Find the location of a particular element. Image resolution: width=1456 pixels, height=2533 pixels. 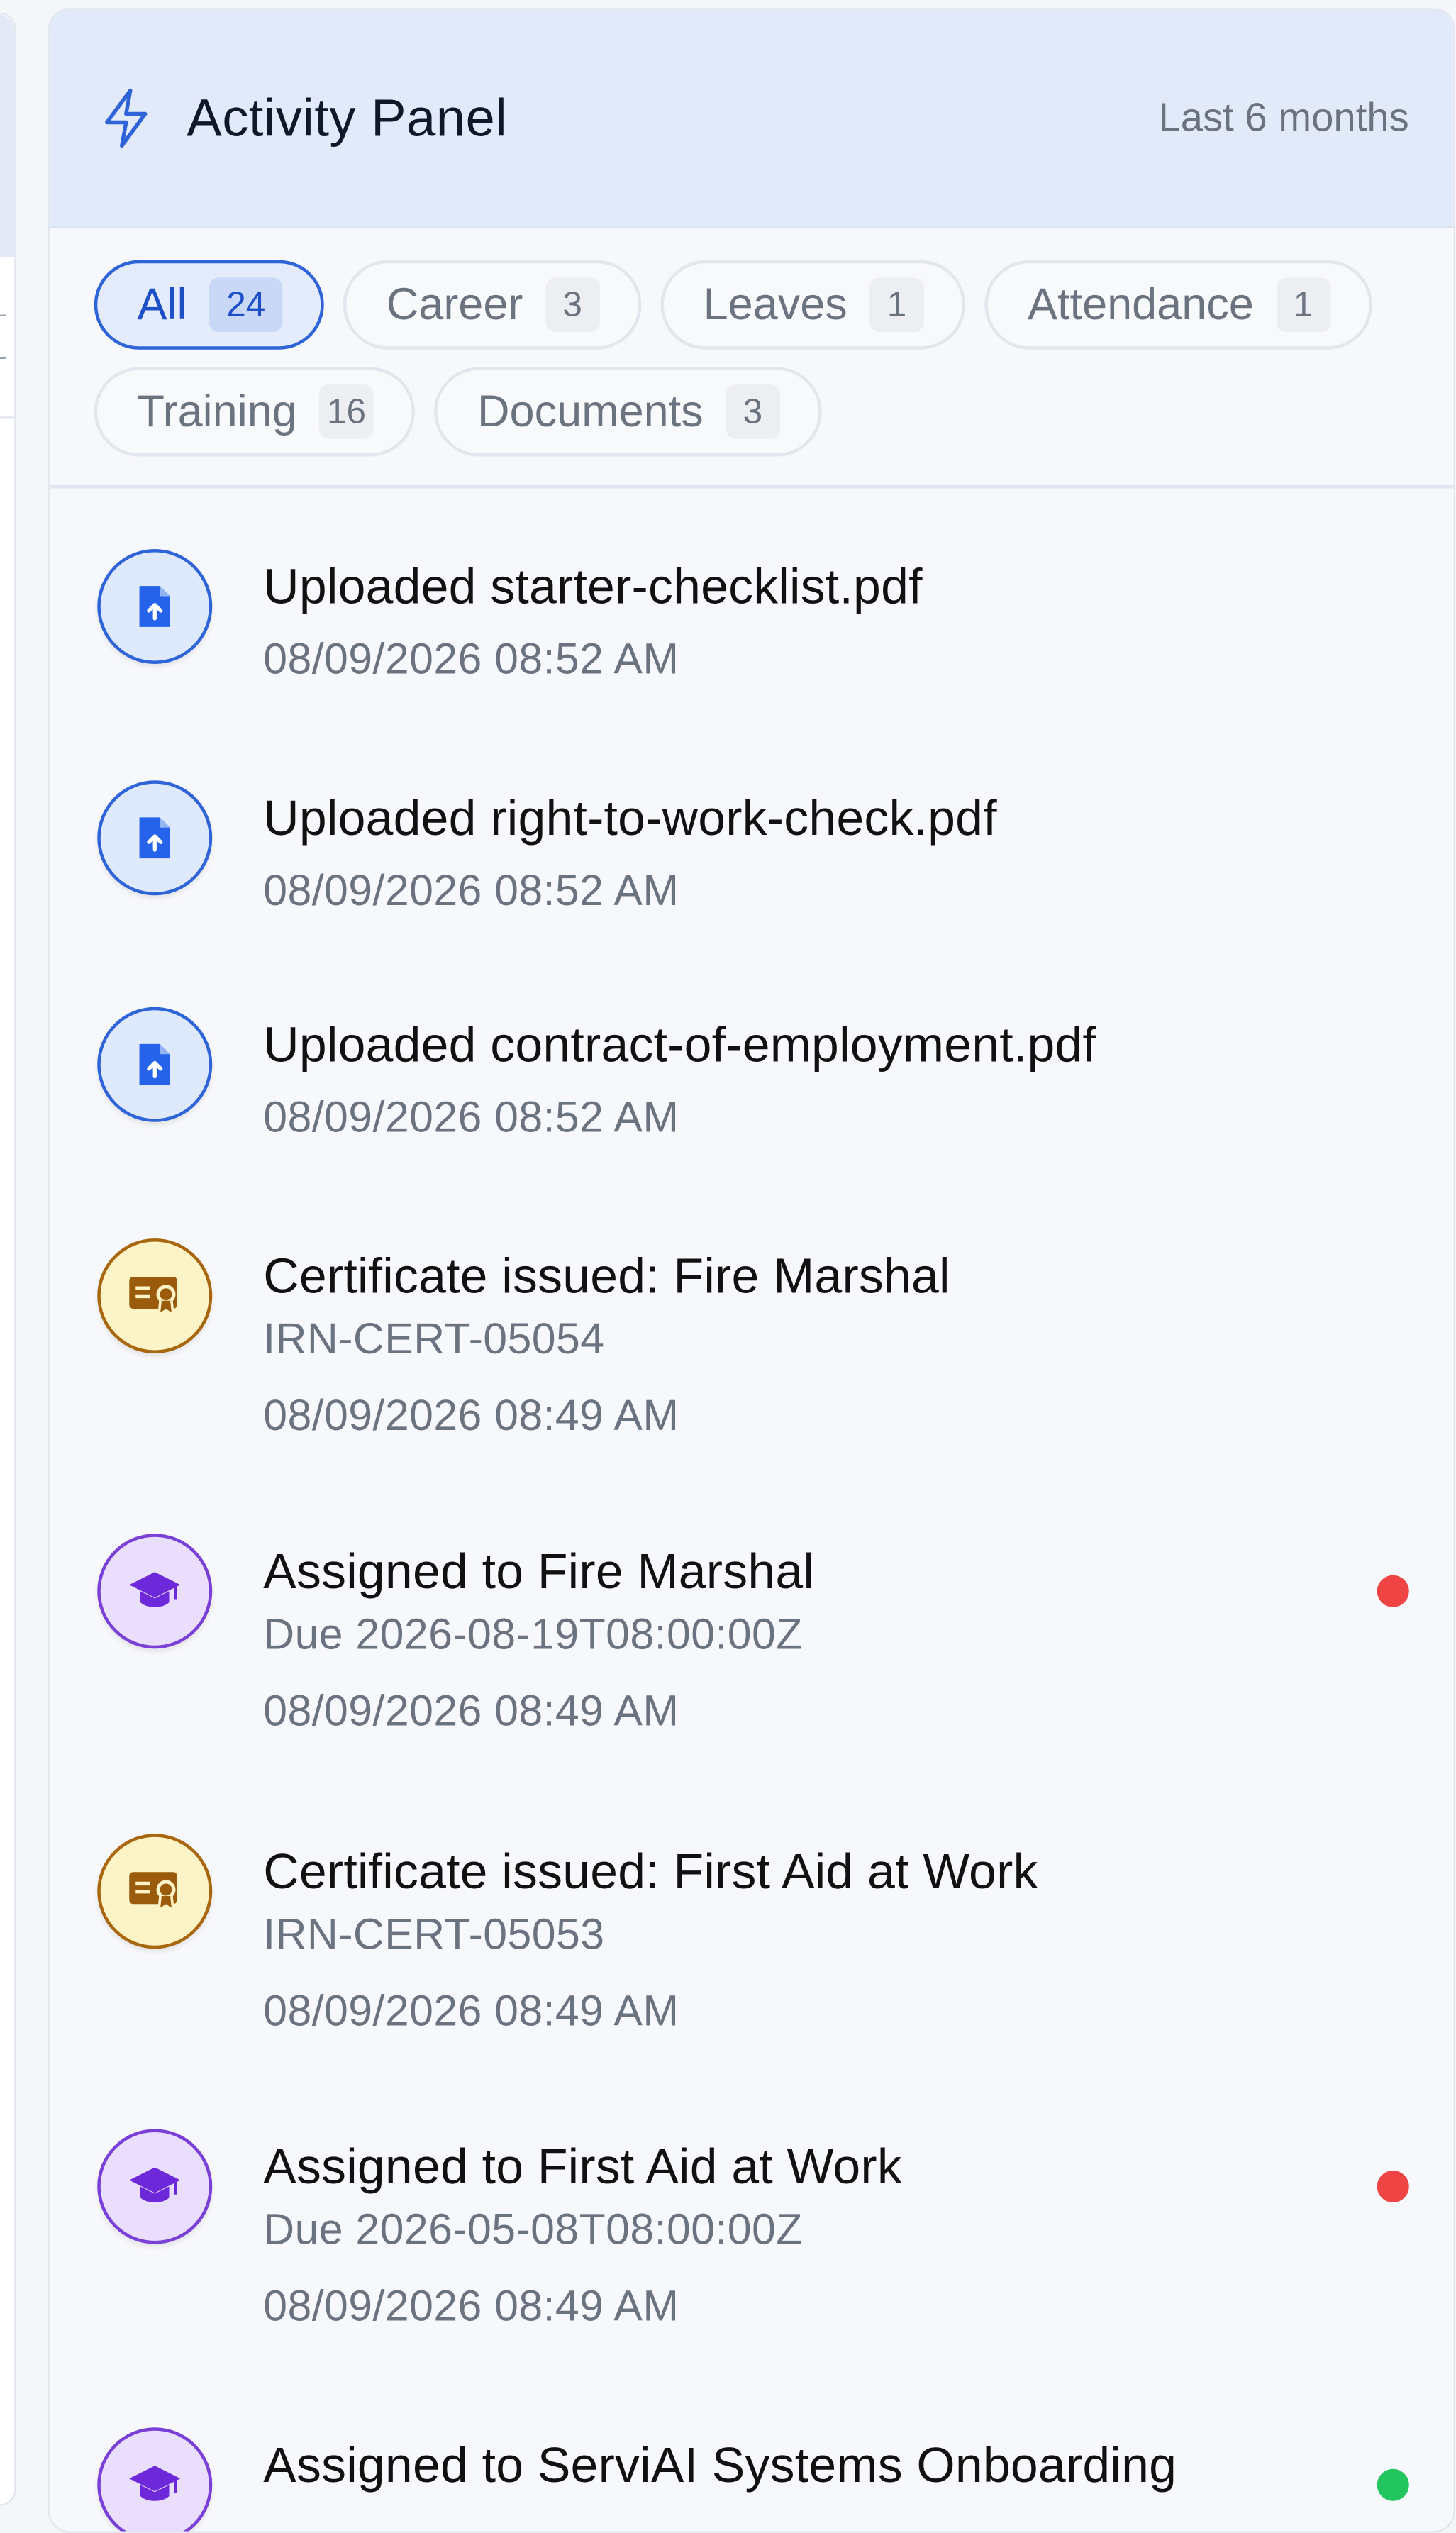

lightning-bolt-icon is located at coordinates (127, 118).